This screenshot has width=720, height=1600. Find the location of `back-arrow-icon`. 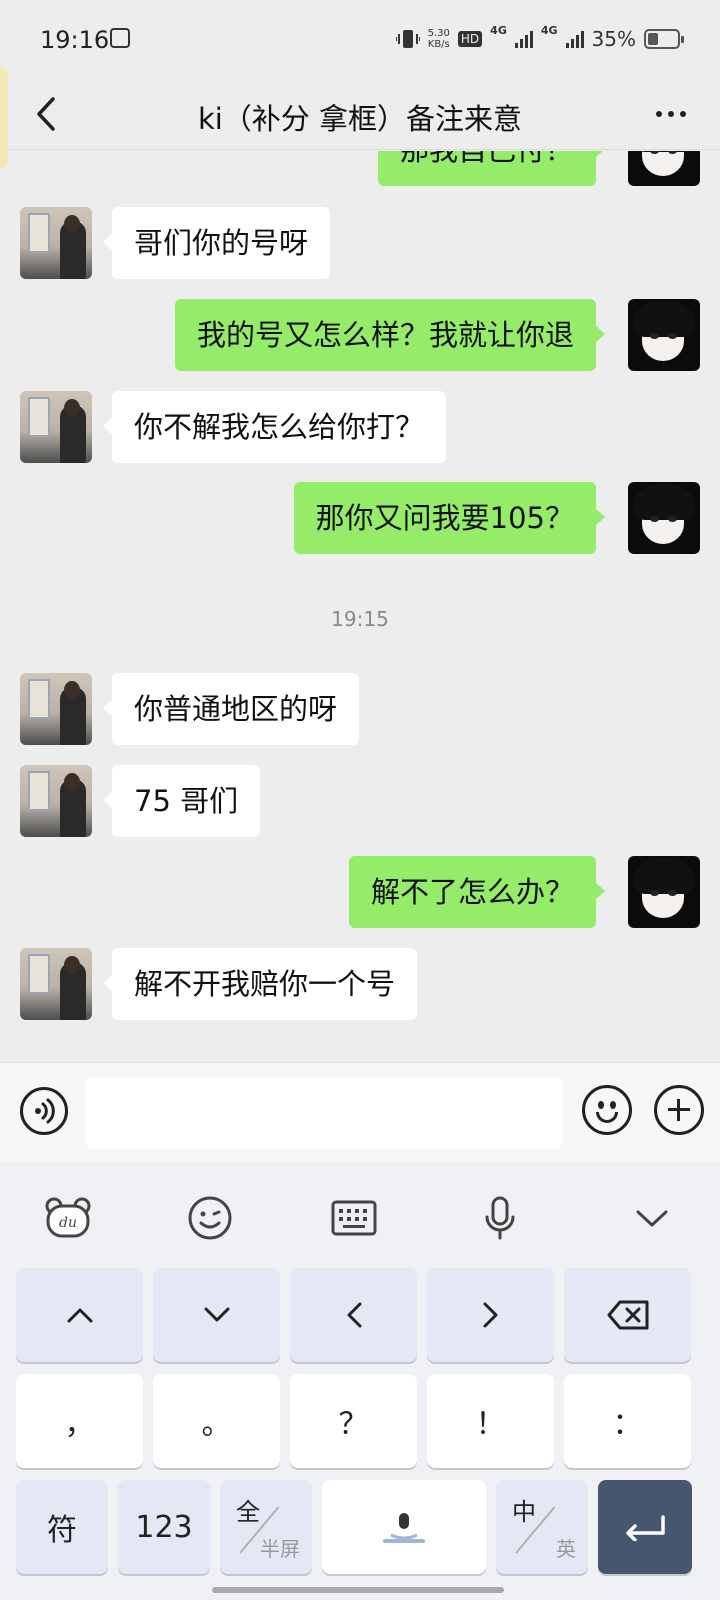

back-arrow-icon is located at coordinates (46, 114).